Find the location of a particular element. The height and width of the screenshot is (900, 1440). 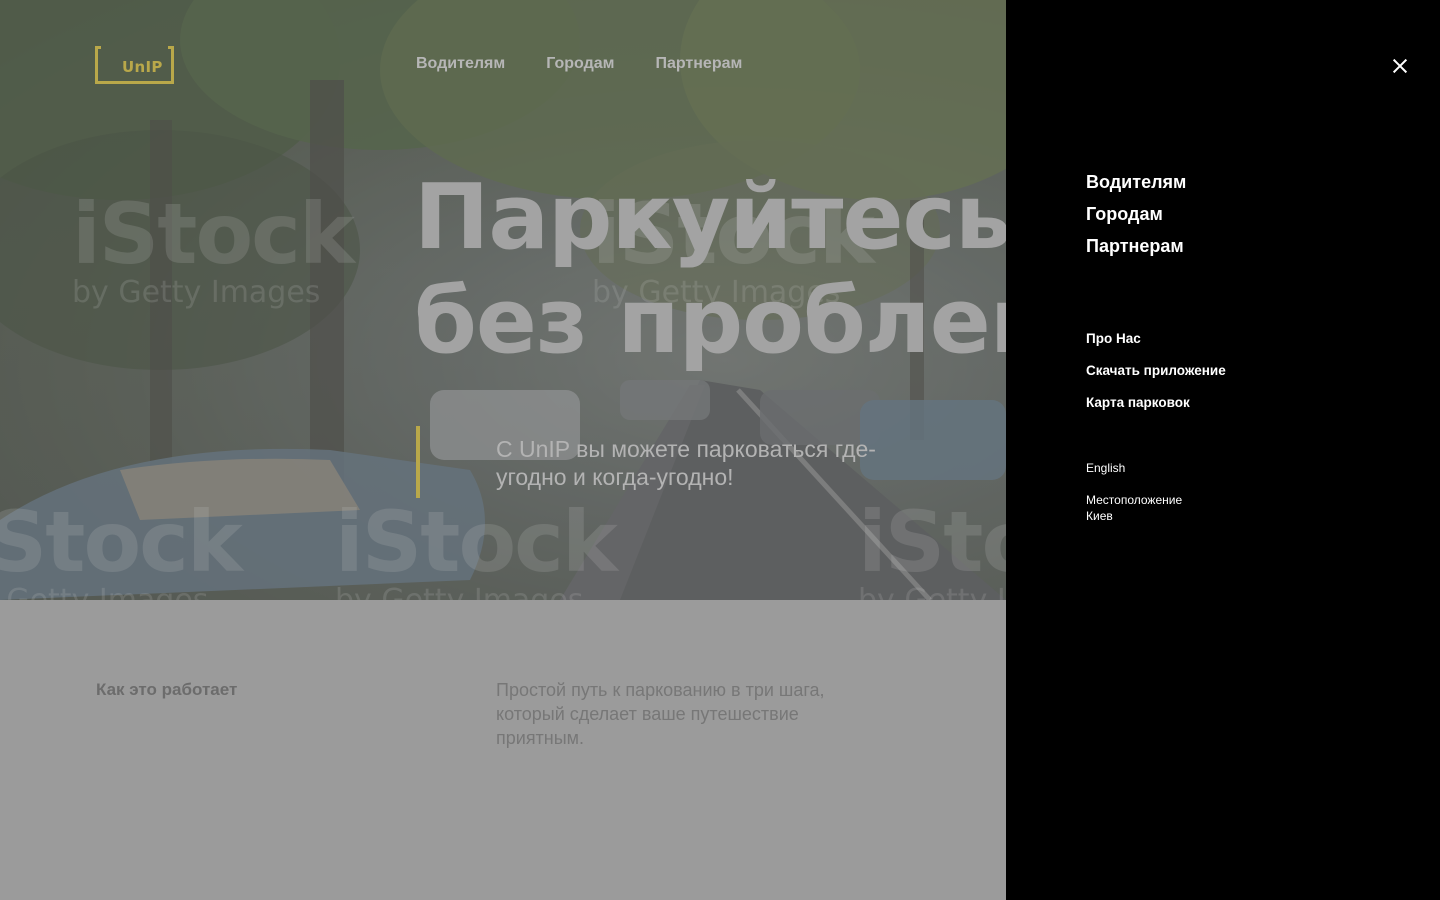

close-icon is located at coordinates (1400, 66).